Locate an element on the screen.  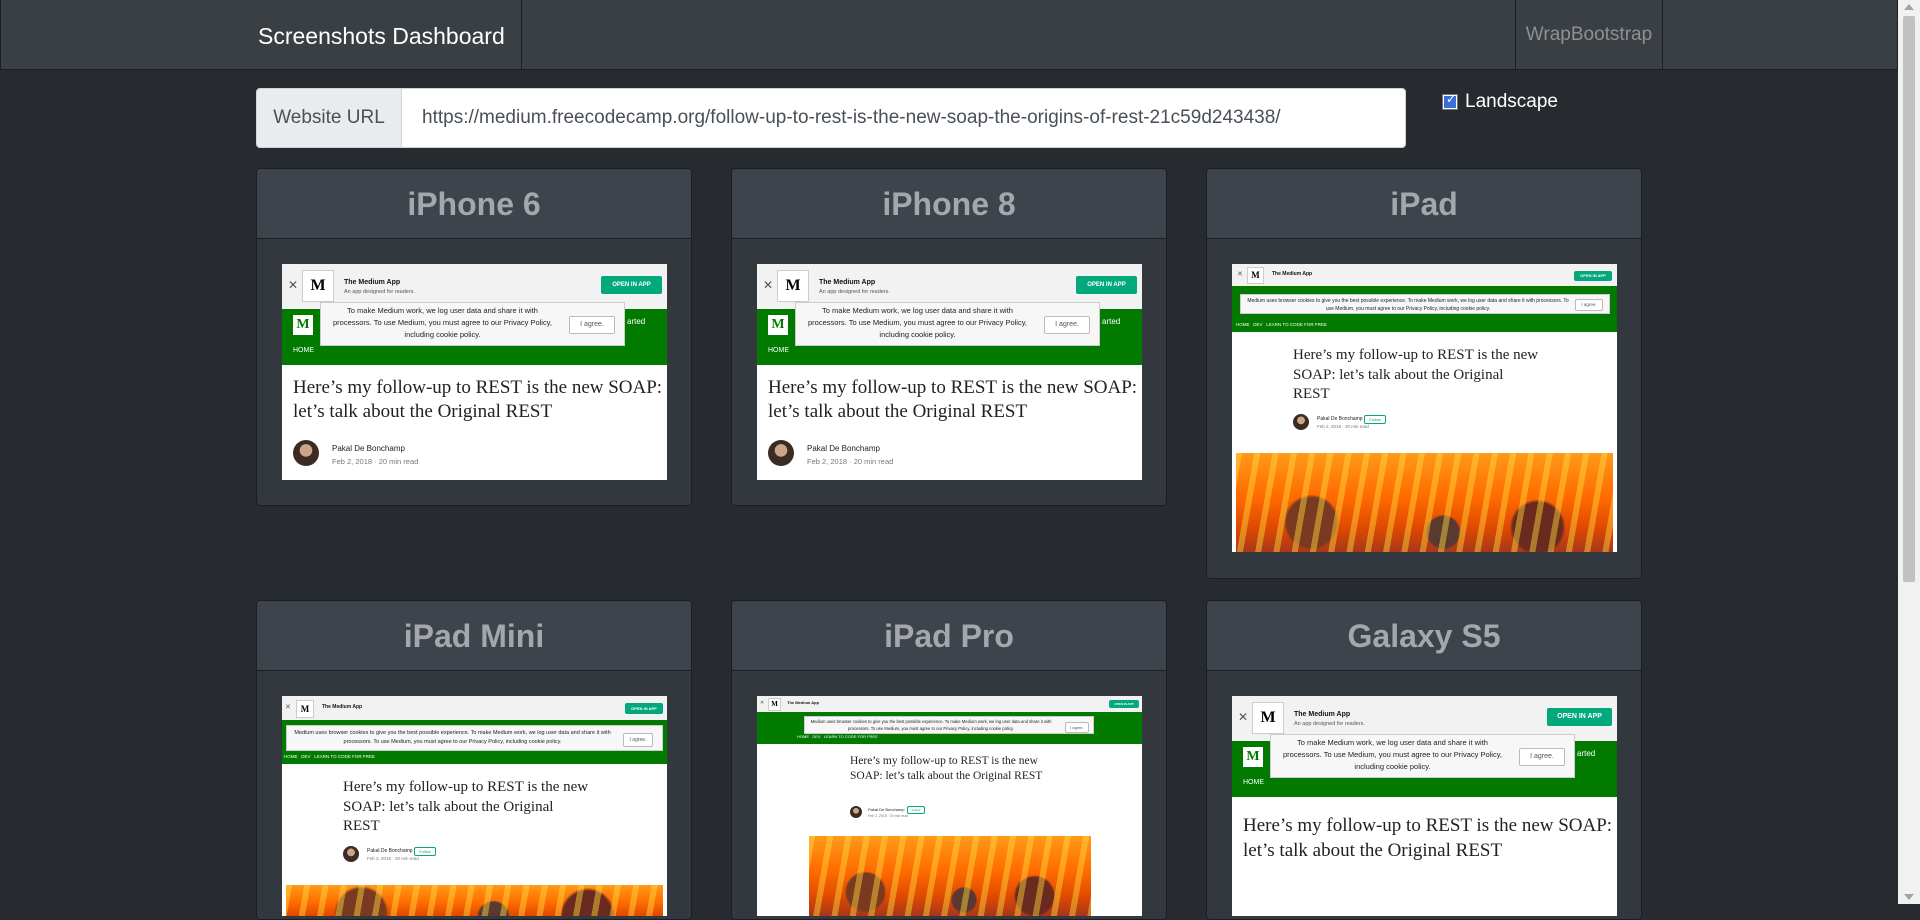
url-label: Website URL is located at coordinates (329, 118).